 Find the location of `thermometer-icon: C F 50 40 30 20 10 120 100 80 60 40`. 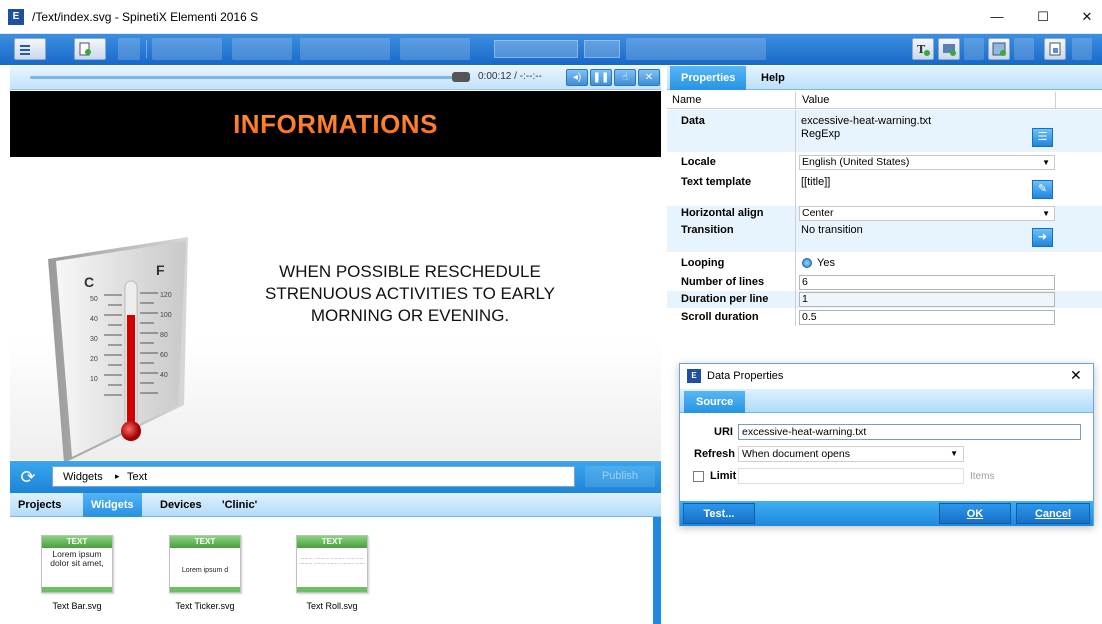

thermometer-icon: C F 50 40 30 20 10 120 100 80 60 40 is located at coordinates (118, 350).